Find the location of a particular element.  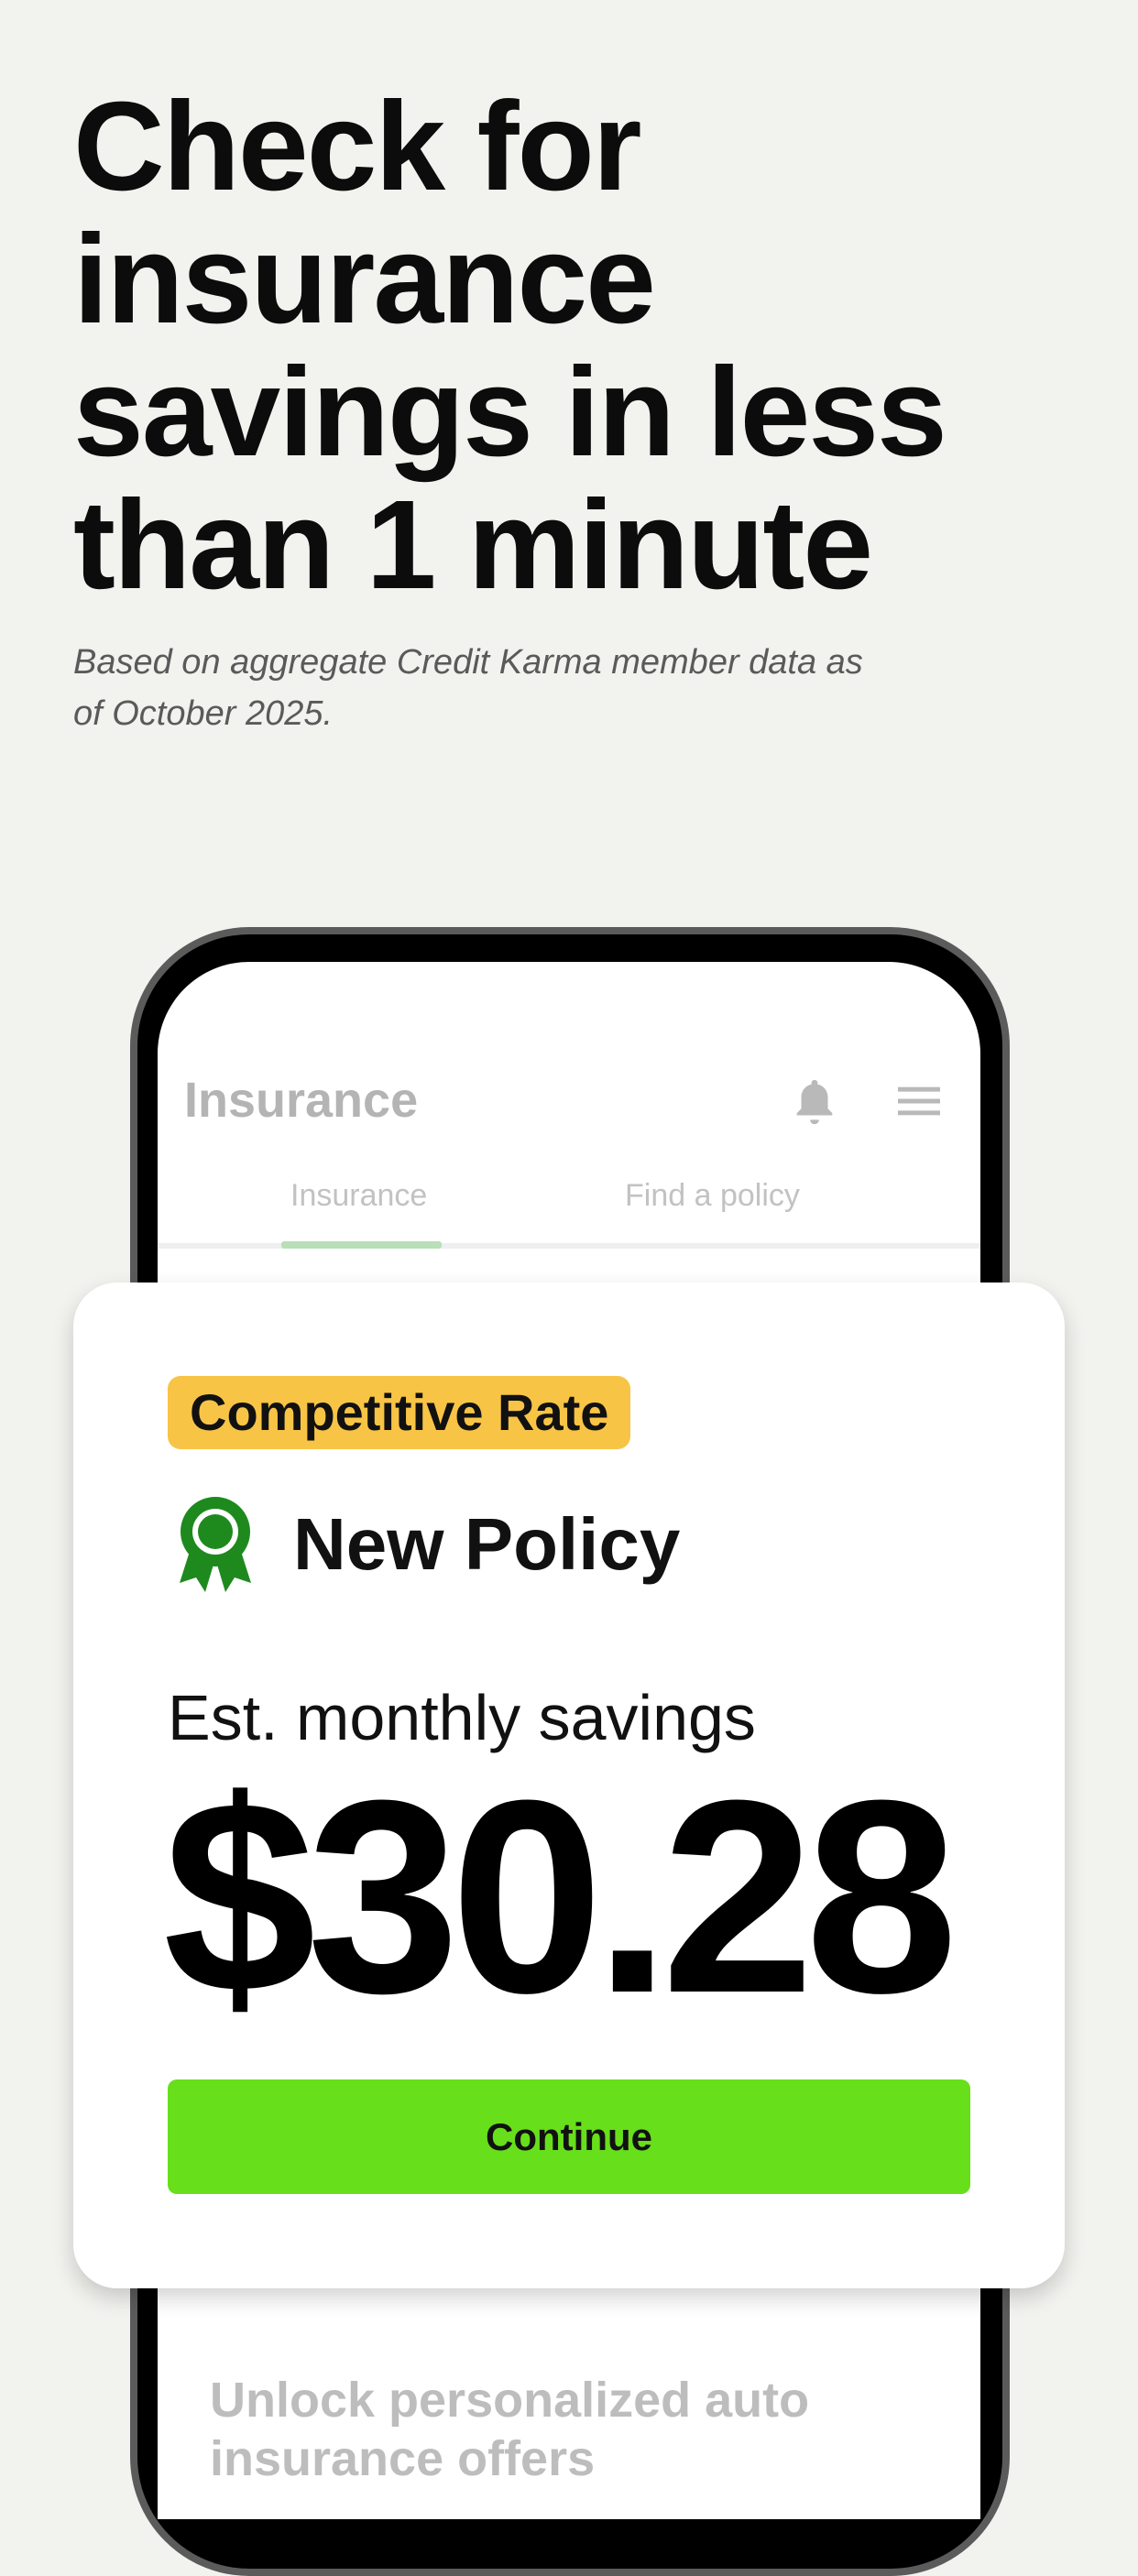

active-tab-indicator is located at coordinates (361, 1245).